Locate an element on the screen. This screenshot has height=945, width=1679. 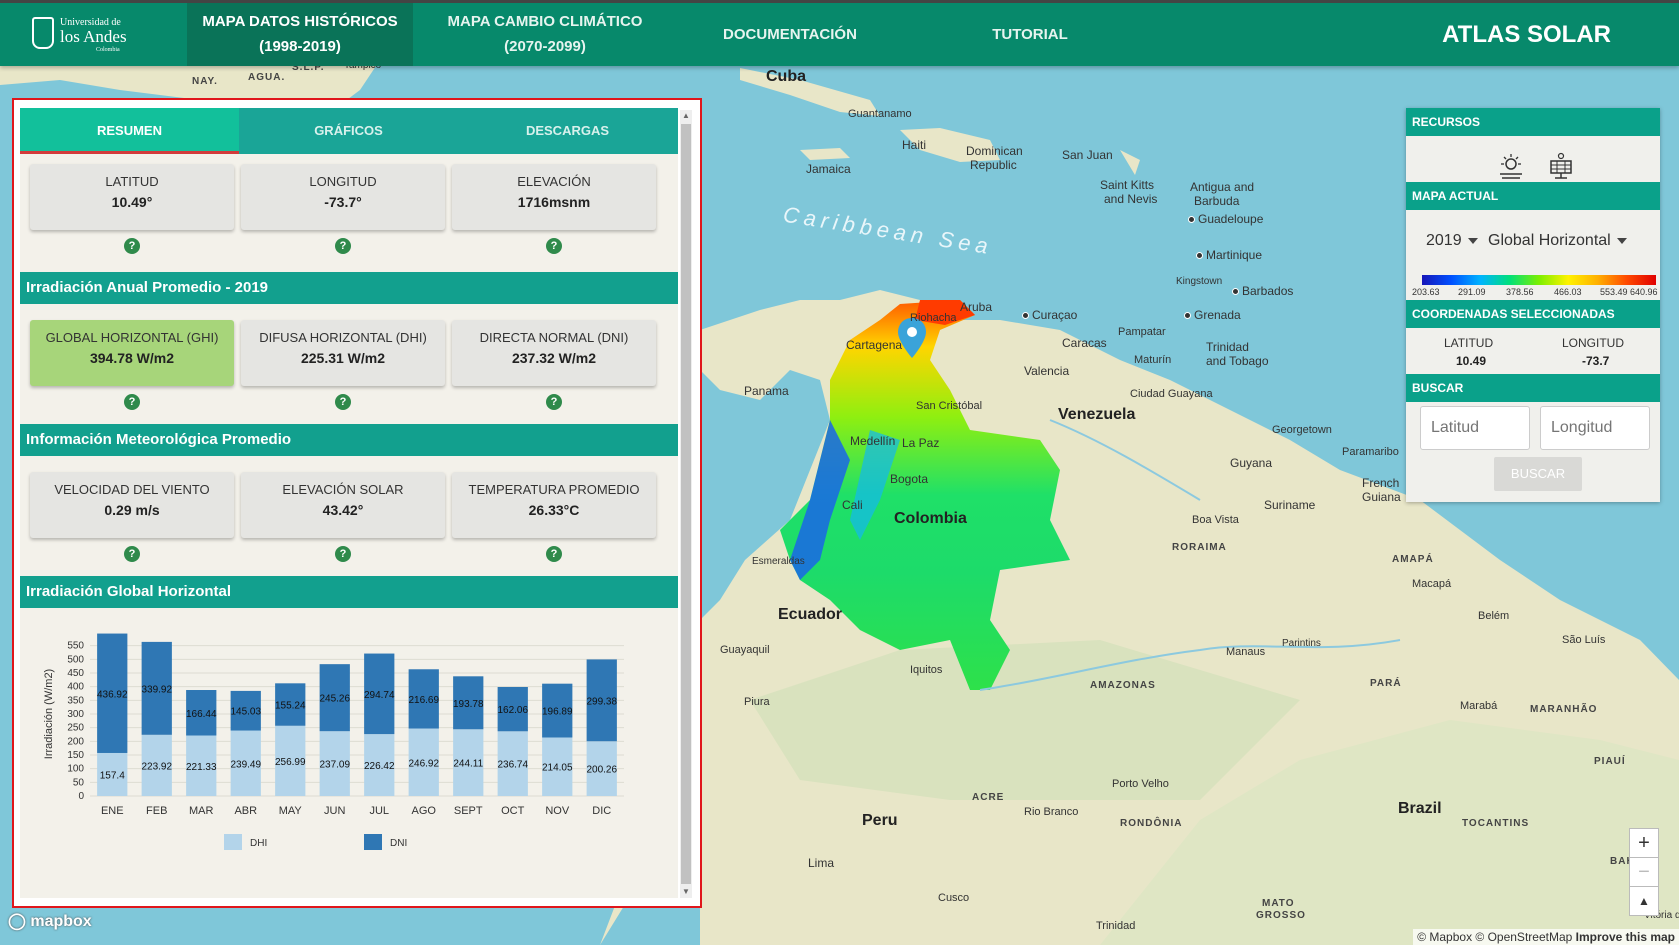
tab-graficos: GRÁFICOS is located at coordinates (348, 131).